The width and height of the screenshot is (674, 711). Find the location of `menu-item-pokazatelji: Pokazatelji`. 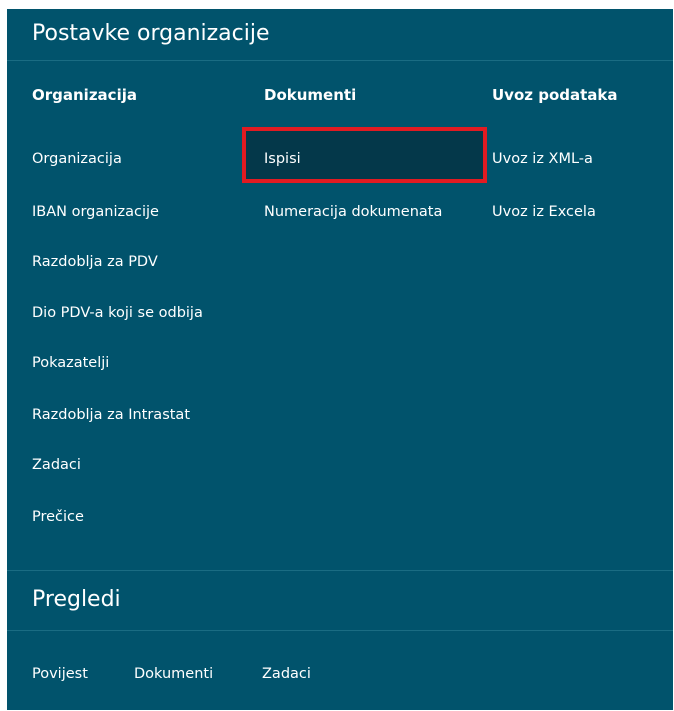

menu-item-pokazatelji: Pokazatelji is located at coordinates (70, 363).